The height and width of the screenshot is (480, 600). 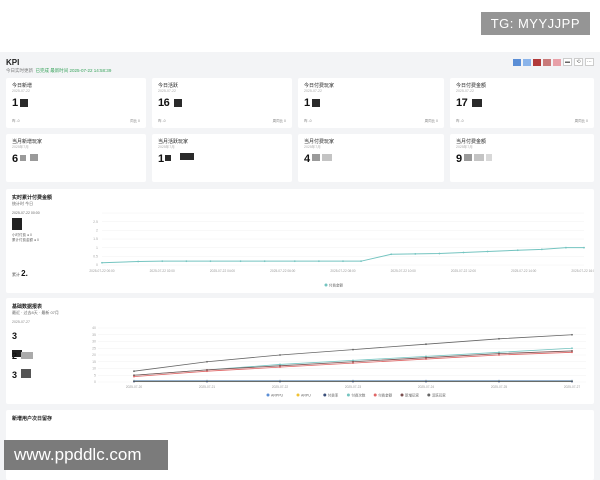 I want to click on y-tick-label: 5, so click(x=95, y=375).